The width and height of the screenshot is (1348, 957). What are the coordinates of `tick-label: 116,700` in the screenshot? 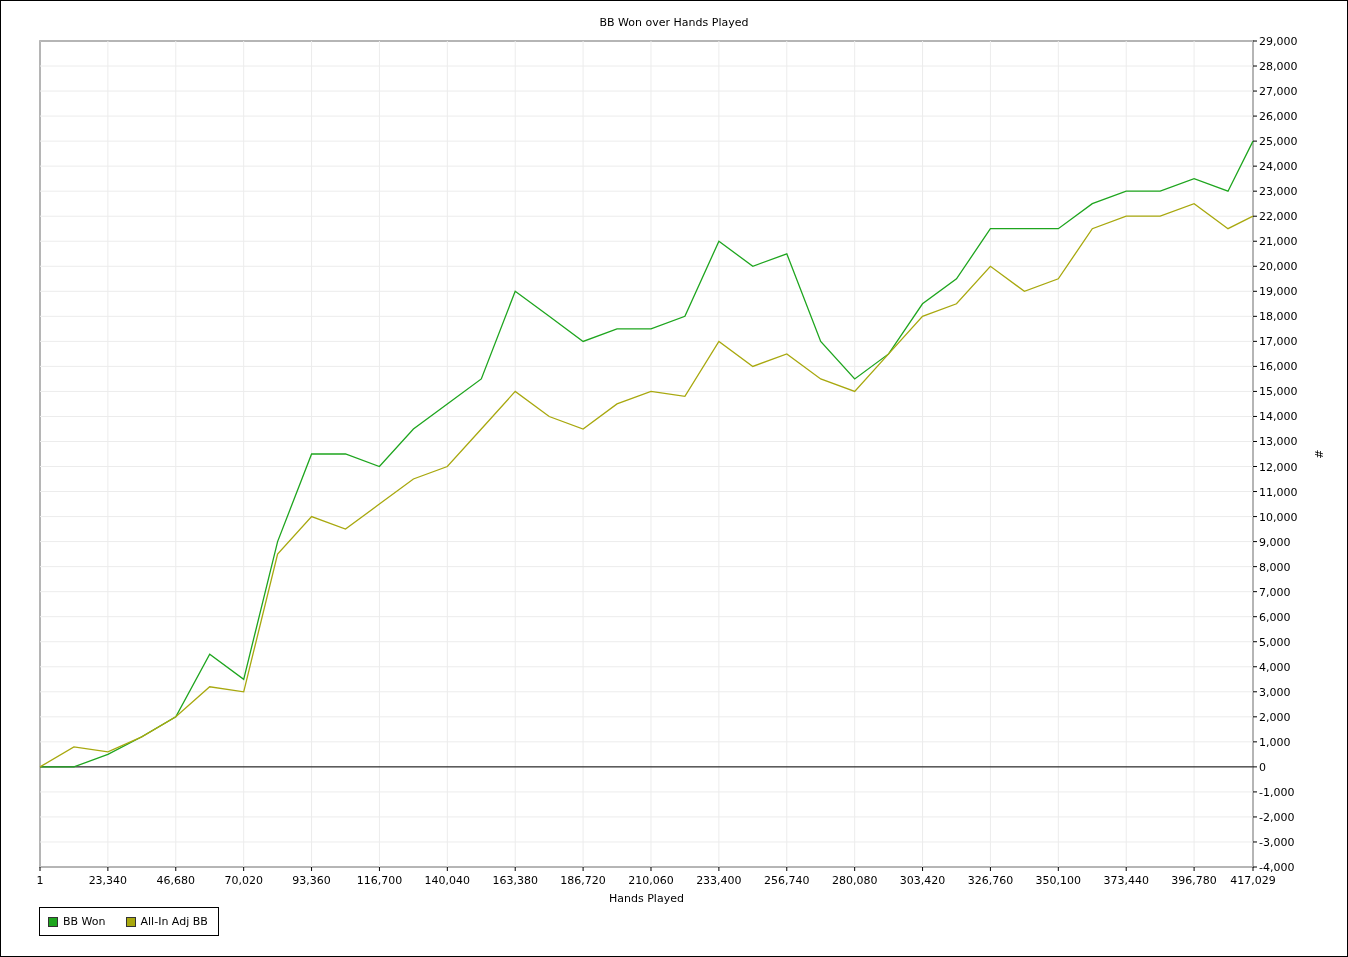 It's located at (379, 880).